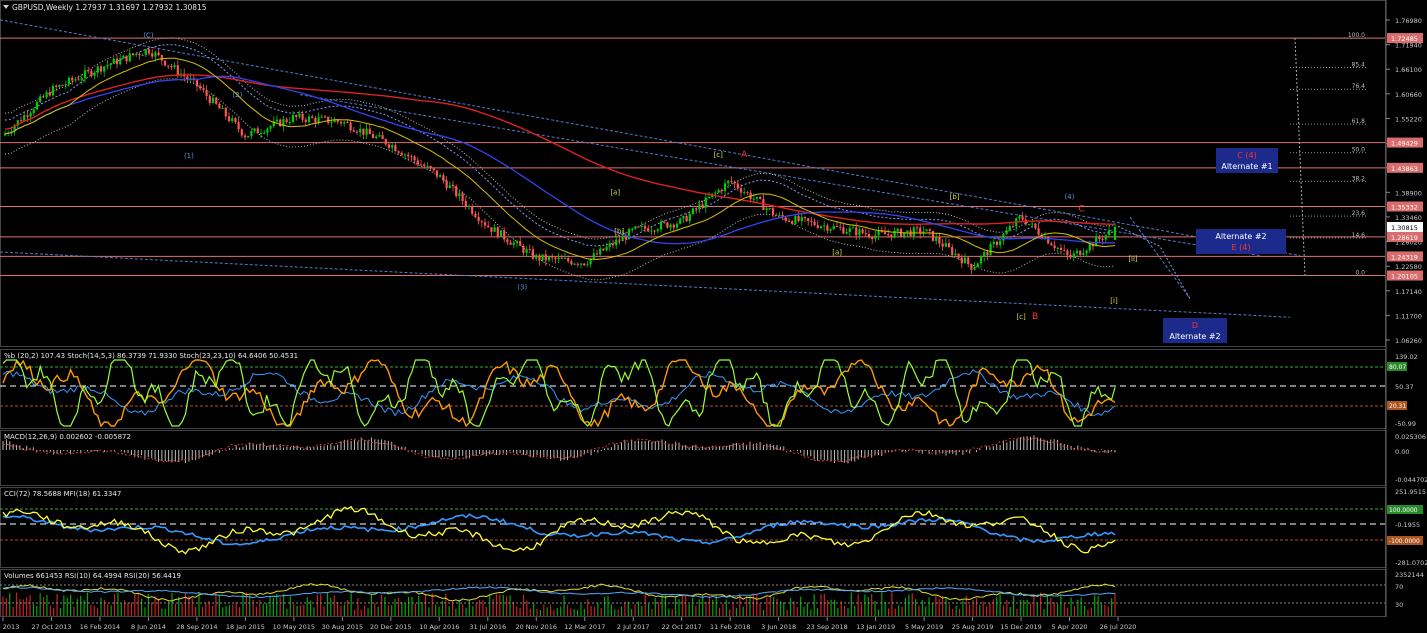 This screenshot has height=633, width=1427. What do you see at coordinates (148, 627) in the screenshot?
I see `x-tick-label: 8 Jun 2014` at bounding box center [148, 627].